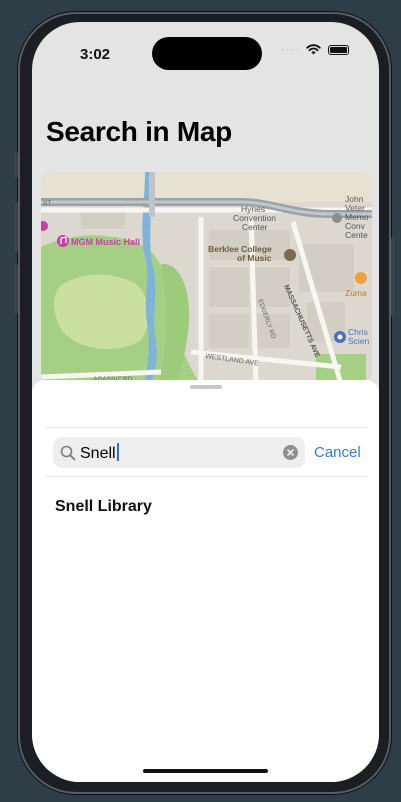 The width and height of the screenshot is (401, 802). Describe the element at coordinates (207, 53) in the screenshot. I see `dynamic-island` at that location.